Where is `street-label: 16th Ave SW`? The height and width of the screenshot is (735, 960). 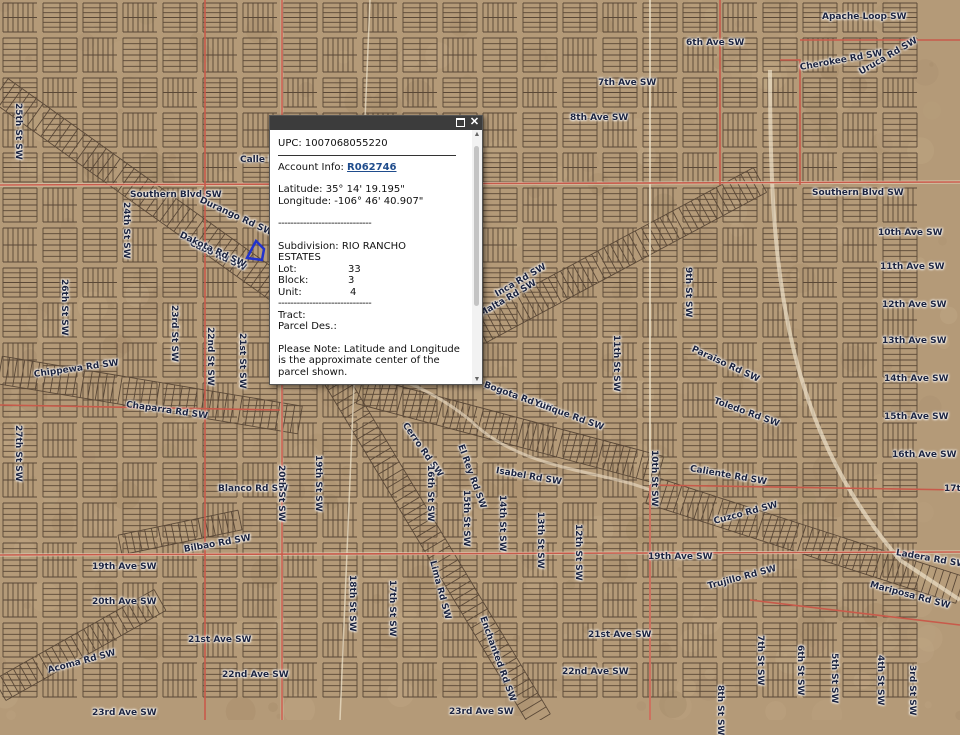 street-label: 16th Ave SW is located at coordinates (924, 455).